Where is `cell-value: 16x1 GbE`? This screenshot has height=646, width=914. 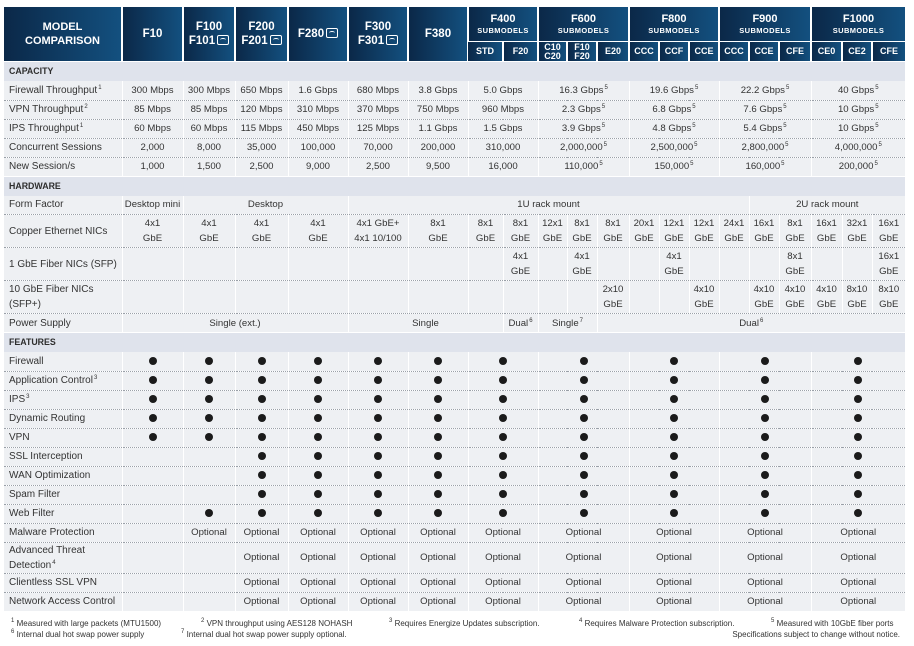 cell-value: 16x1 GbE is located at coordinates (889, 264).